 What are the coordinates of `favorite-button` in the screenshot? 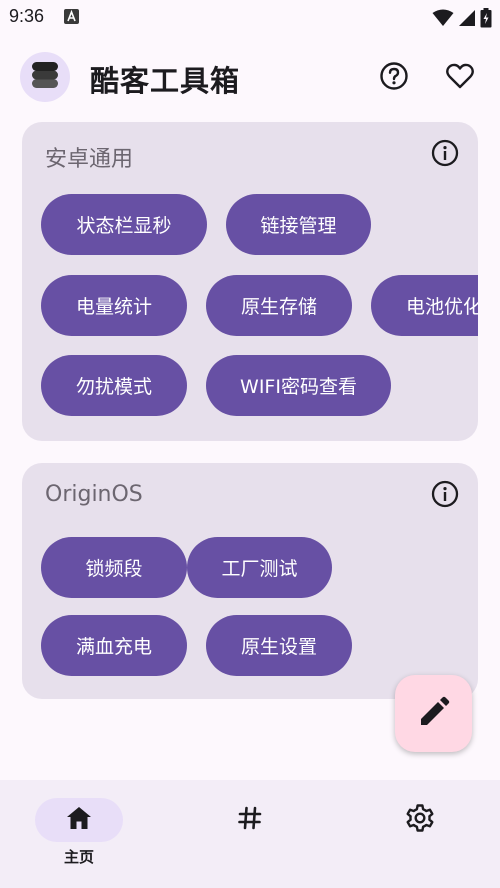 It's located at (460, 78).